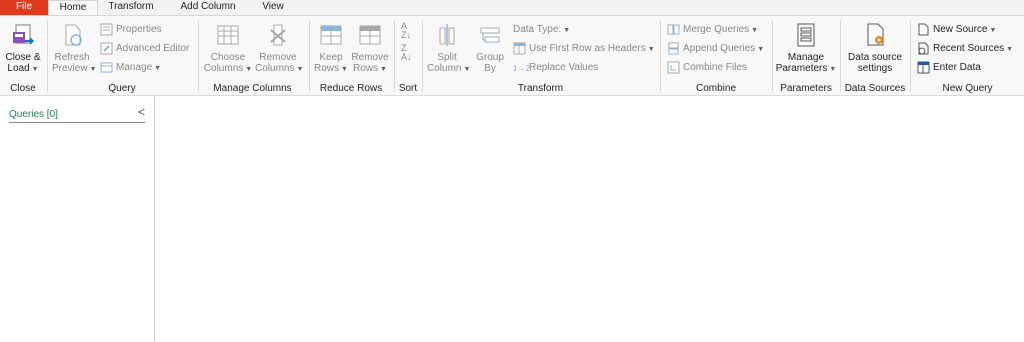 The height and width of the screenshot is (342, 1024). Describe the element at coordinates (141, 112) in the screenshot. I see `collapse-pane-icon: <` at that location.